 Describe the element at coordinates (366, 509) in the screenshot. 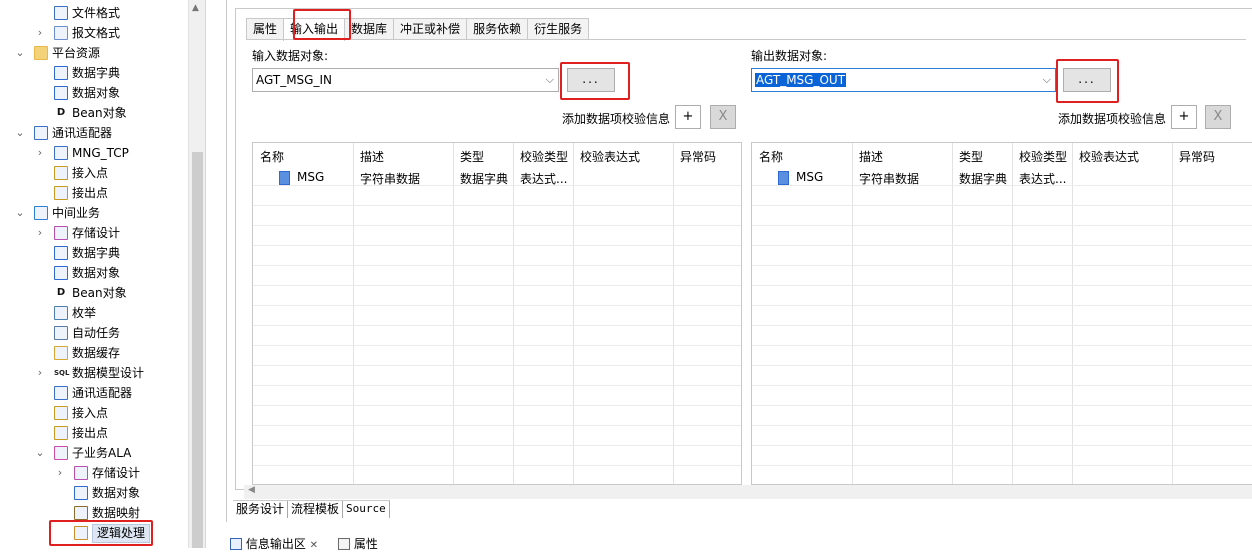

I see `tab-source: Source` at that location.